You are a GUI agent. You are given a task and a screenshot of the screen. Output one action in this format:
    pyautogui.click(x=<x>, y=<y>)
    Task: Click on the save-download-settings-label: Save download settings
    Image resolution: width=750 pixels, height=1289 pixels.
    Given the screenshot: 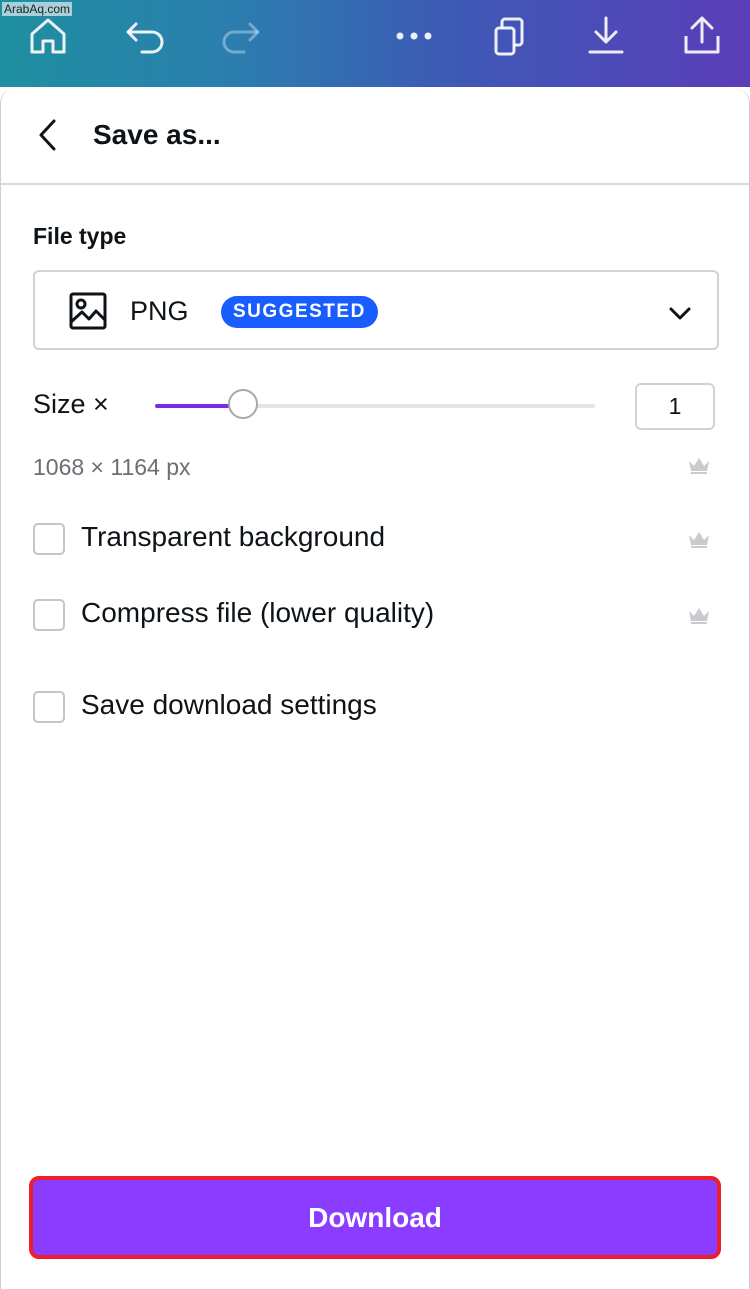 What is the action you would take?
    pyautogui.click(x=229, y=704)
    